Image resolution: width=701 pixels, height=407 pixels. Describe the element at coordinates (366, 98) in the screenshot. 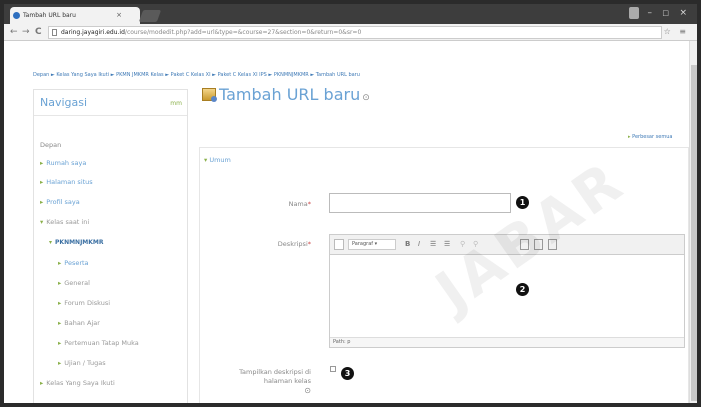

I see `help-icon: ⊙` at that location.